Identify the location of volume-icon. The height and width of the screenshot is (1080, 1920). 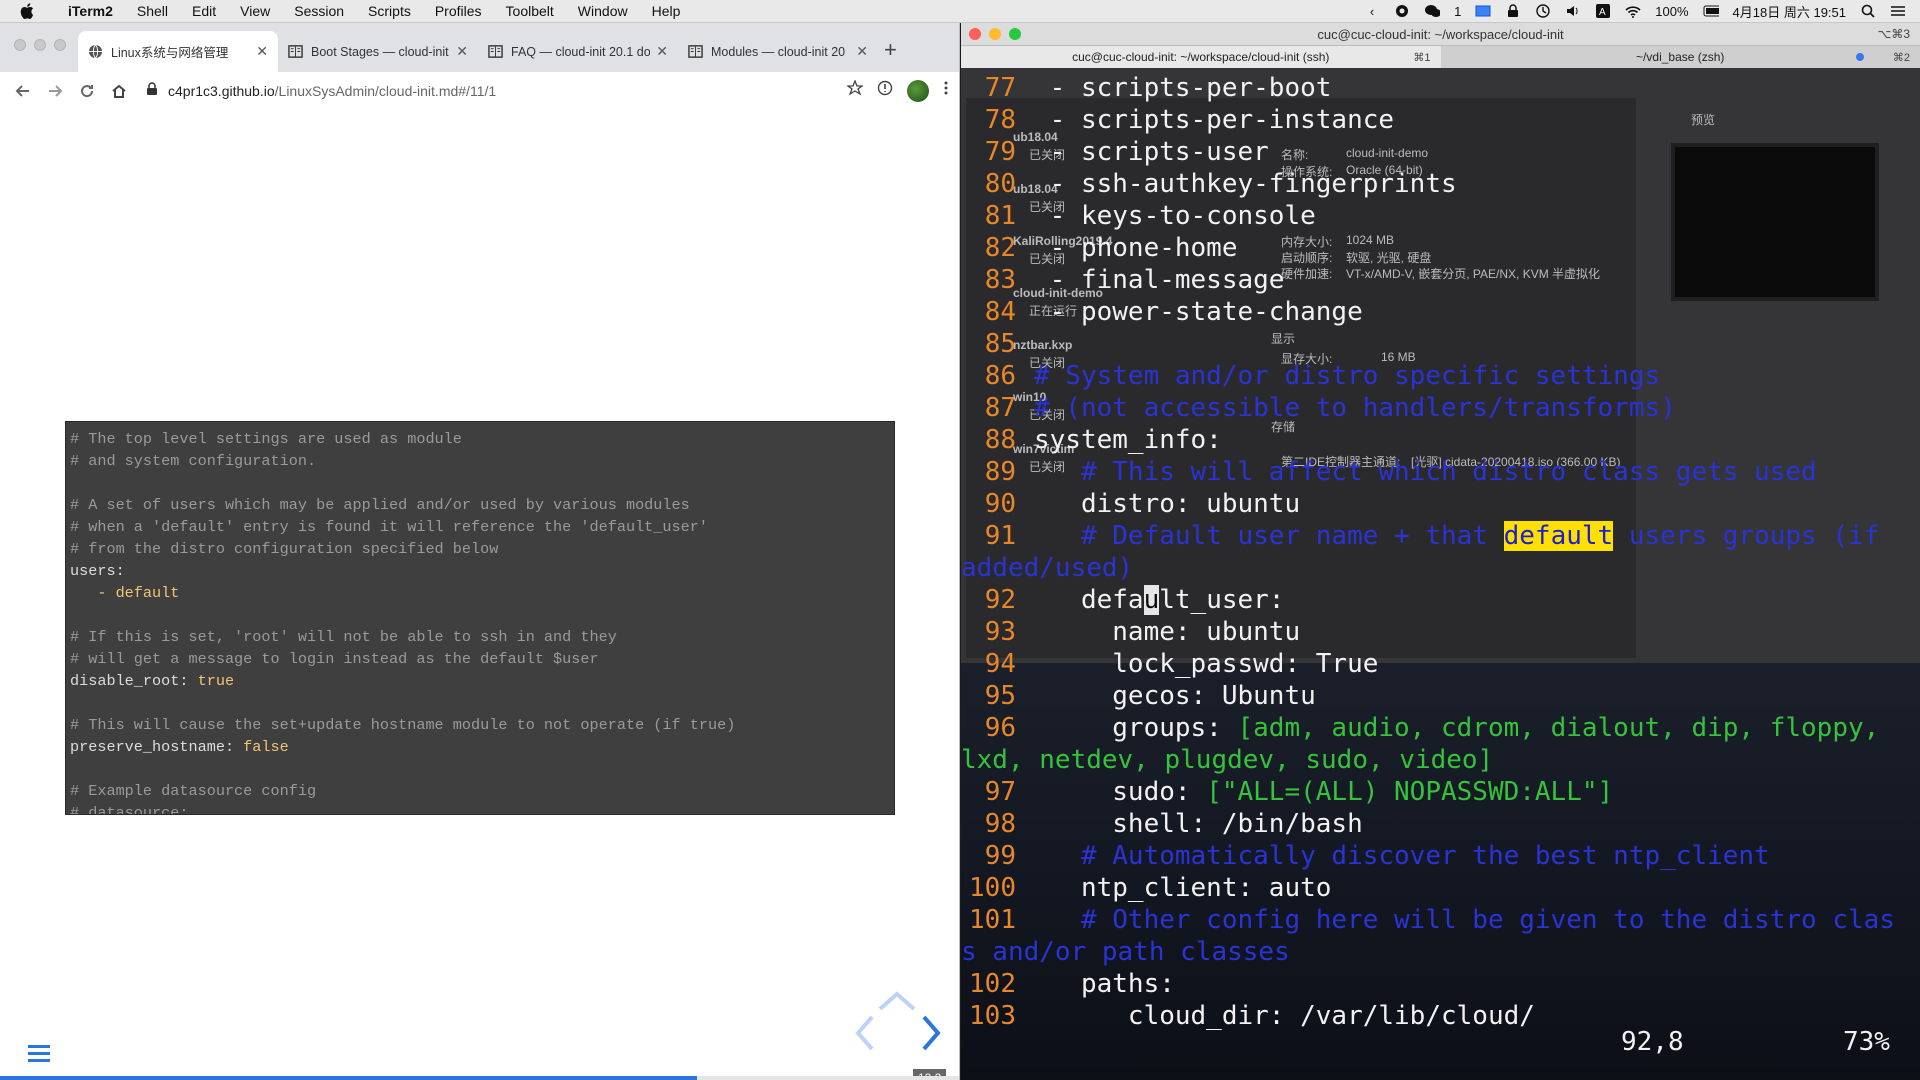
(1573, 11).